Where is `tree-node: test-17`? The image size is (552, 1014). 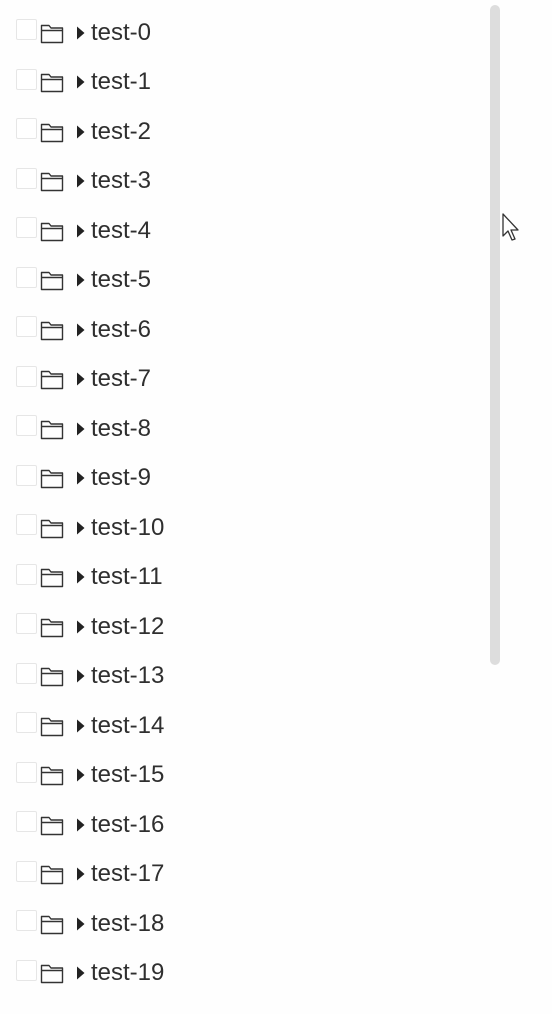
tree-node: test-17 is located at coordinates (240, 875).